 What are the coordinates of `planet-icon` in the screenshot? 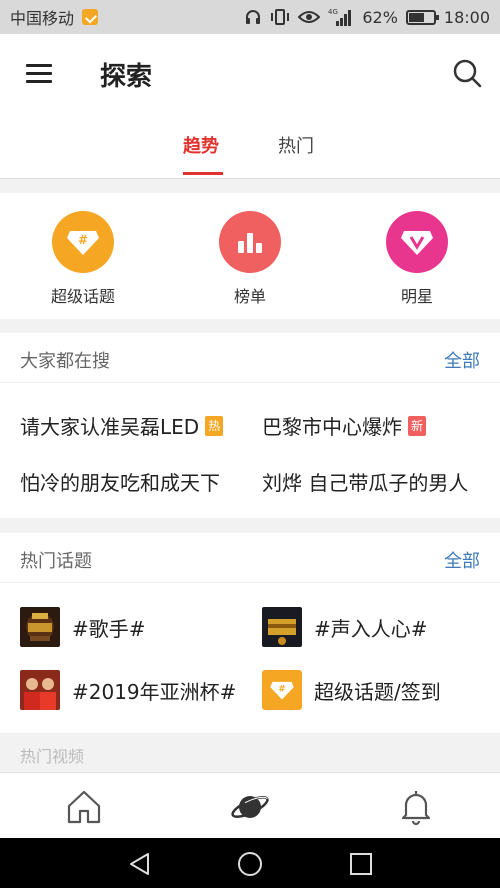 It's located at (250, 807).